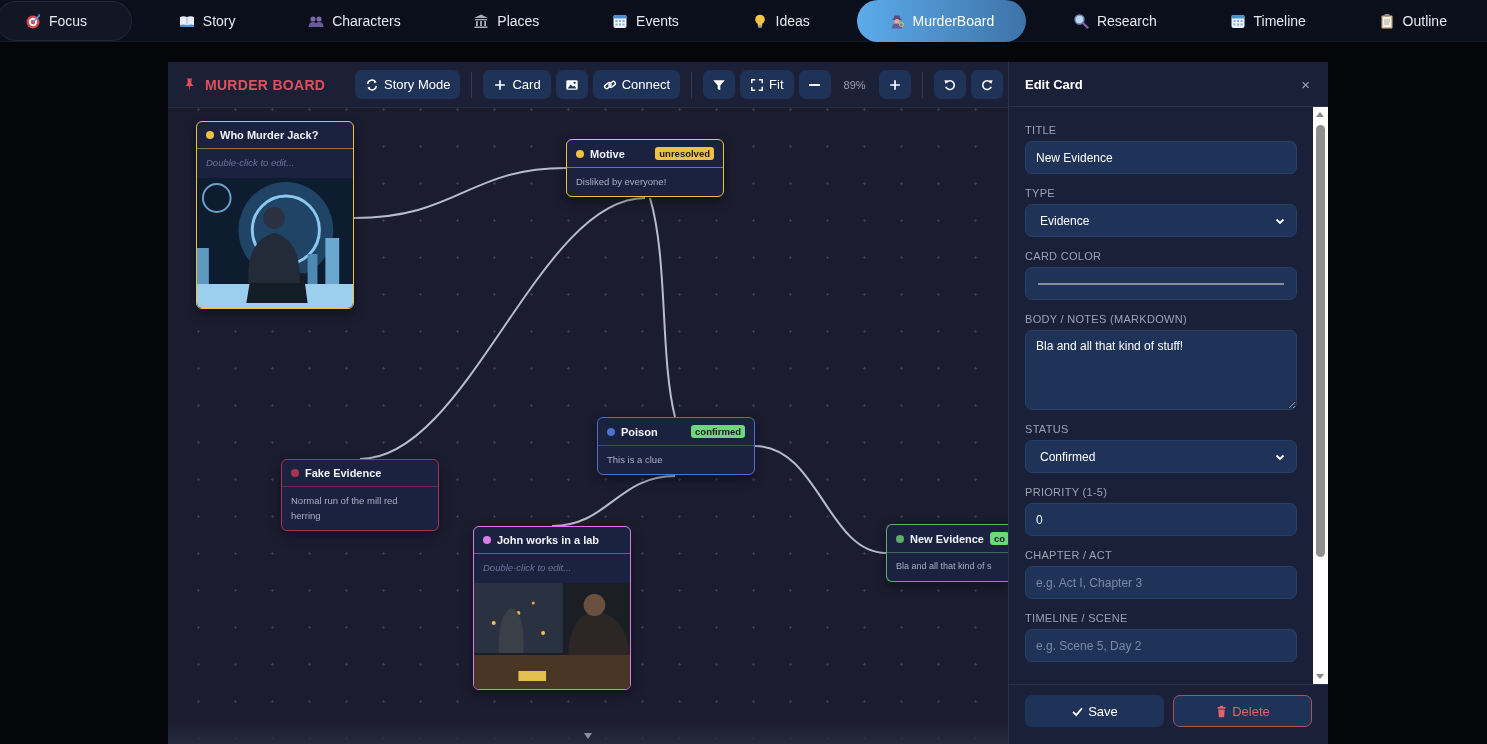  I want to click on card-body: Bla and all that kind of s, so click(944, 566).